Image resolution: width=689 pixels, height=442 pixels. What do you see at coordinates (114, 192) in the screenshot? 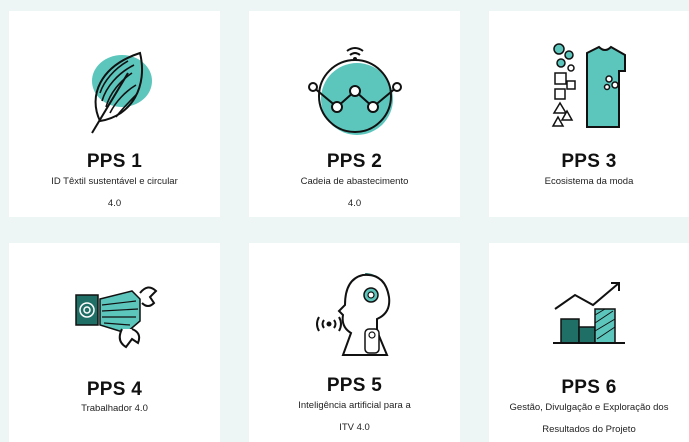
I see `card-description: ID Têxtil sustentável e circular 4.0` at bounding box center [114, 192].